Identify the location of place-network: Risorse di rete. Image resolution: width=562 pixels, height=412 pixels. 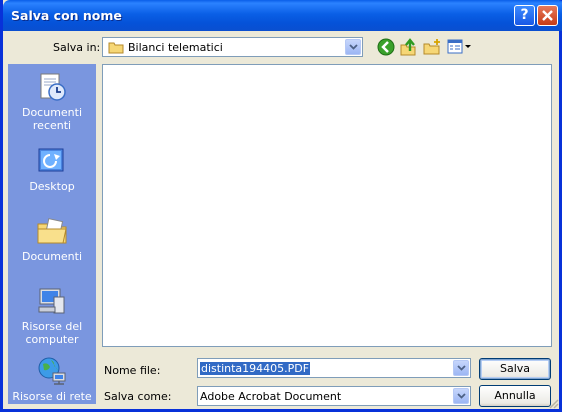
(52, 379).